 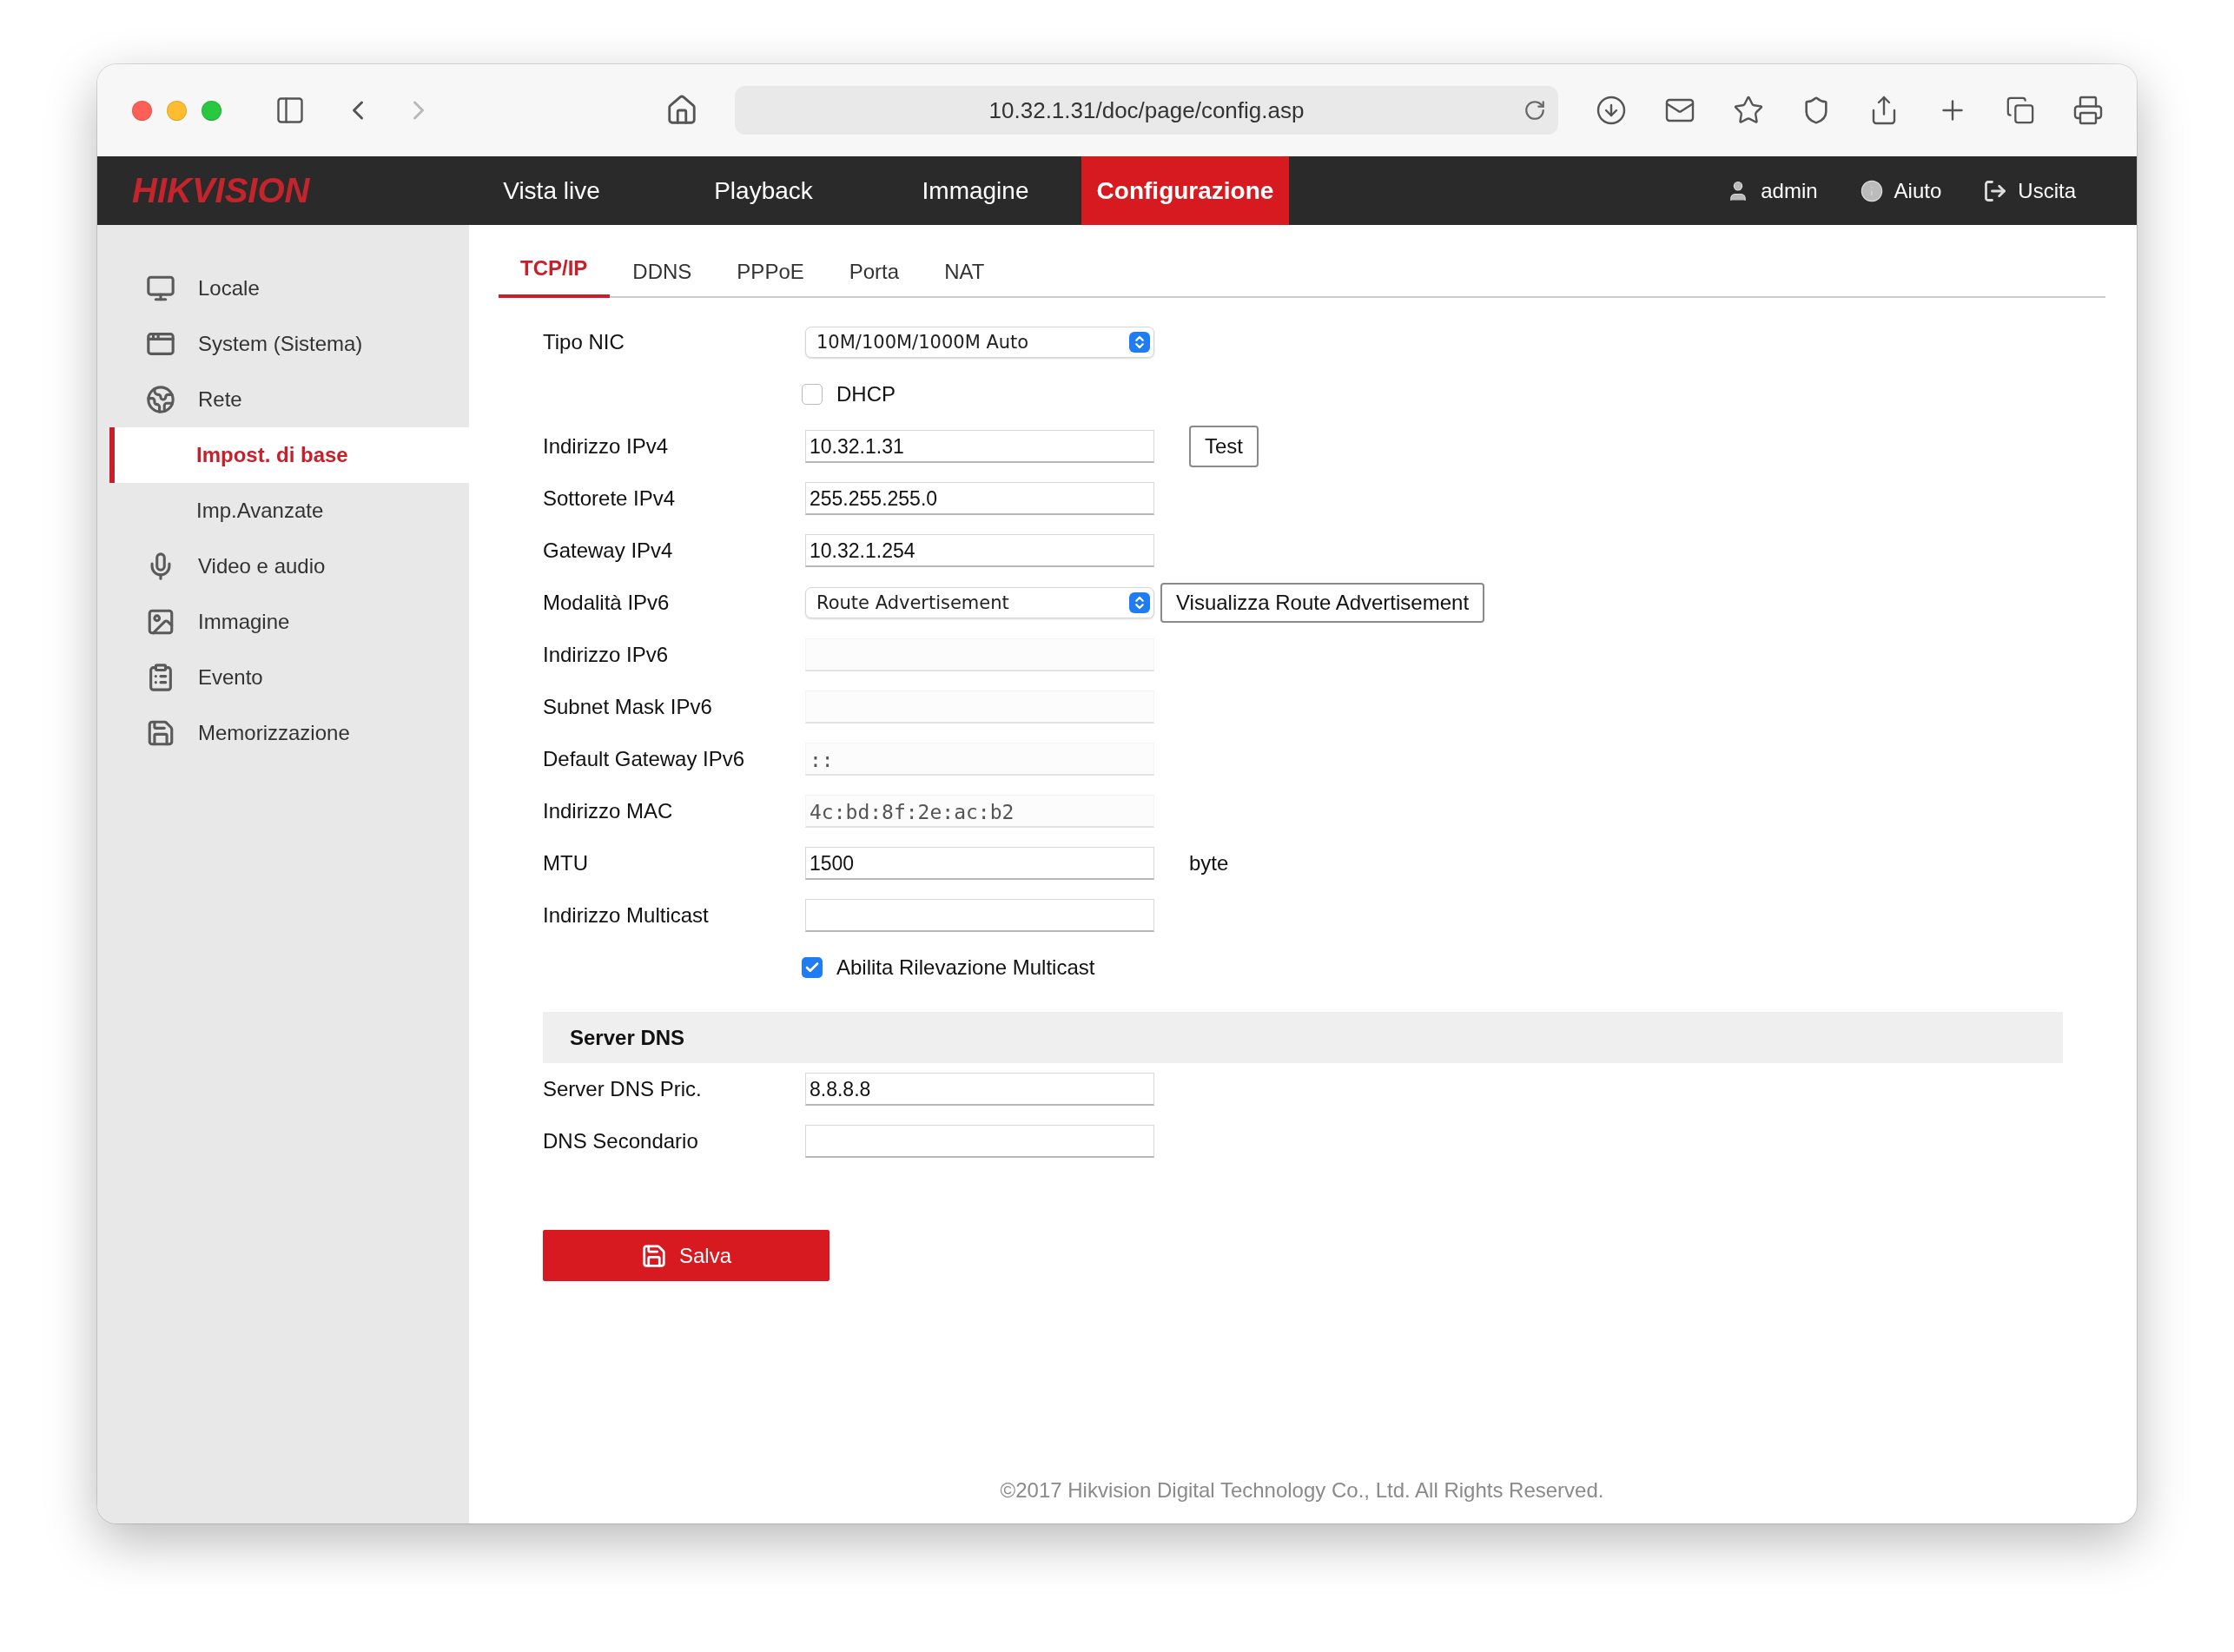 What do you see at coordinates (979, 342) in the screenshot?
I see `dropdown: 10M/100M/1000M Auto` at bounding box center [979, 342].